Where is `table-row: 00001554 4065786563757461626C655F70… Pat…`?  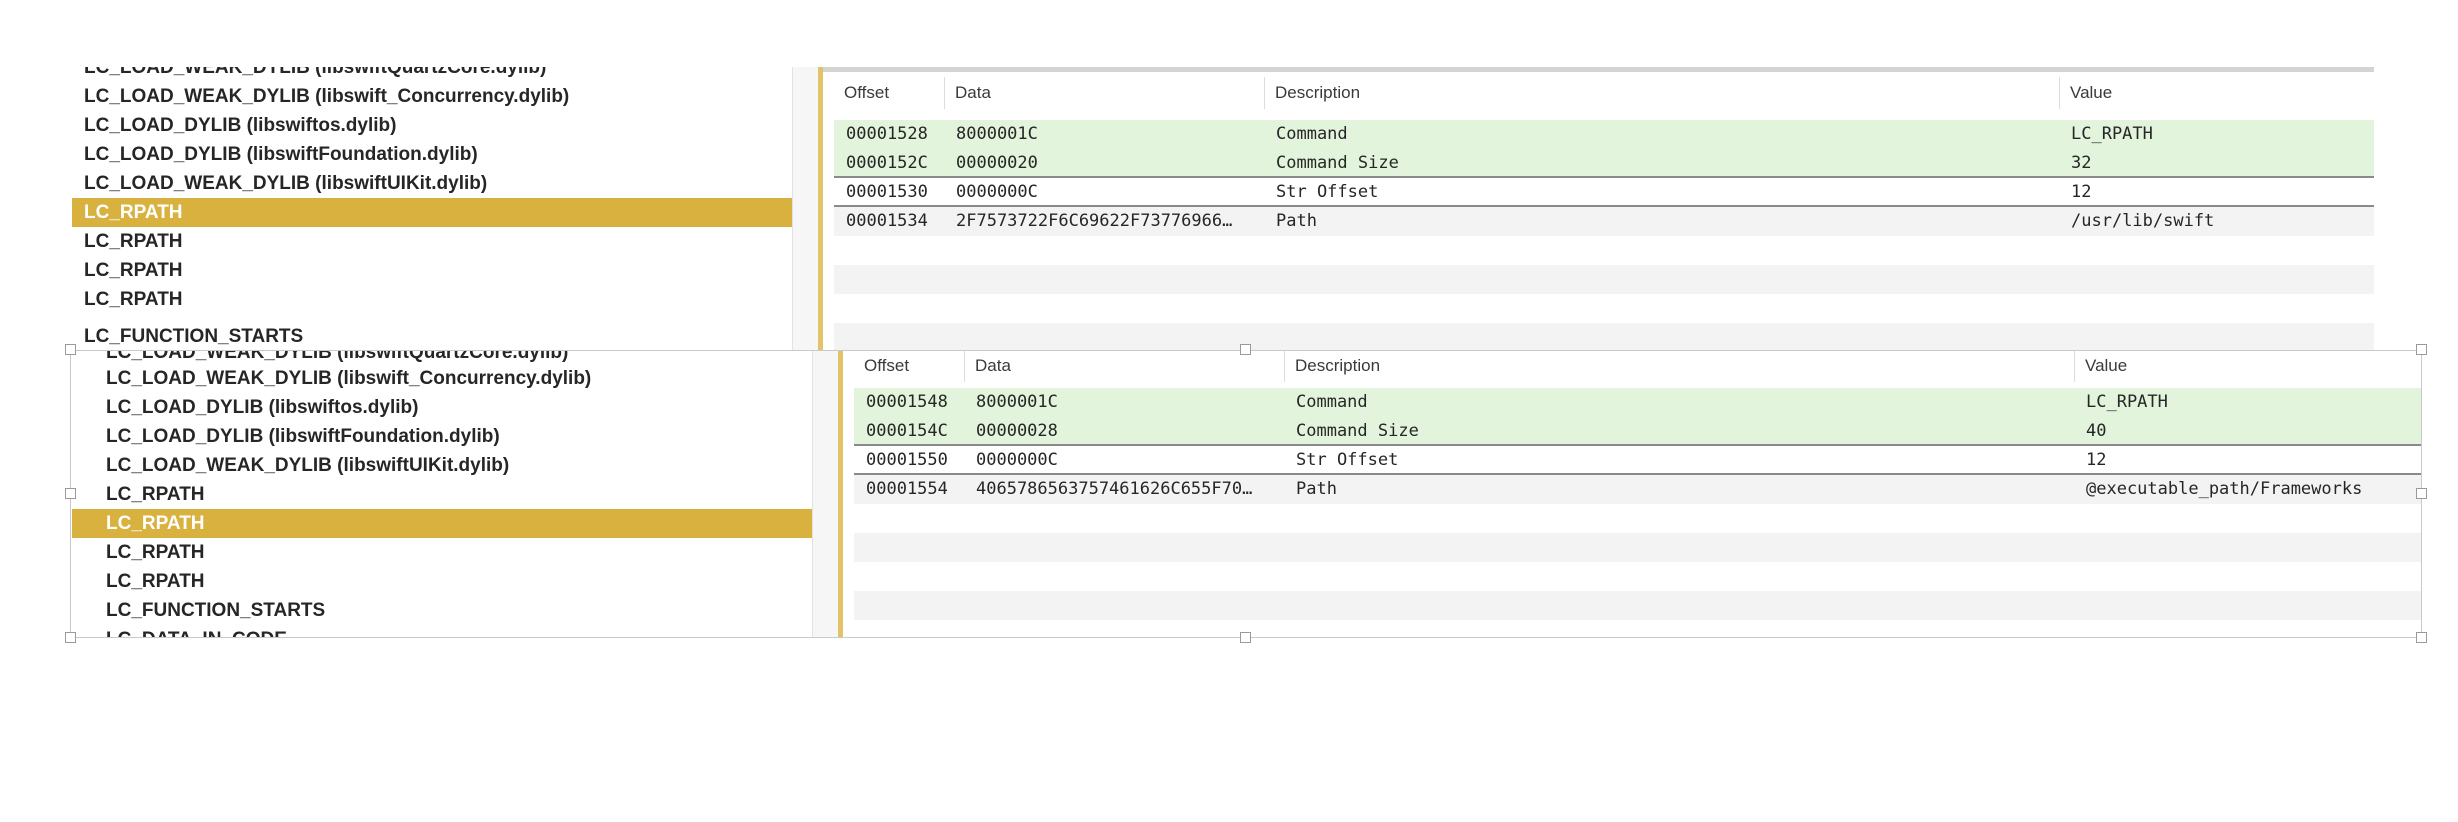 table-row: 00001554 4065786563757461626C655F70… Pat… is located at coordinates (1638, 489).